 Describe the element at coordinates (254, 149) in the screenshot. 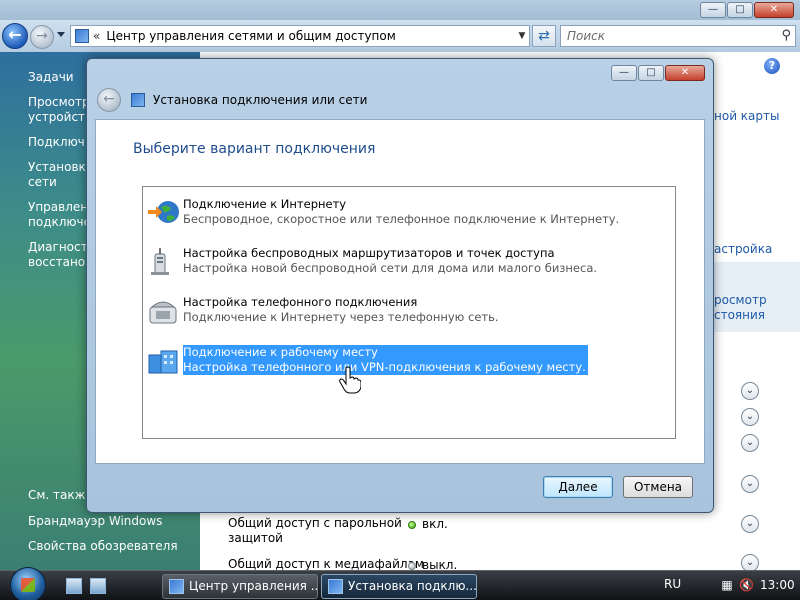

I see `dialog-heading: Выберите вариант подключения` at that location.